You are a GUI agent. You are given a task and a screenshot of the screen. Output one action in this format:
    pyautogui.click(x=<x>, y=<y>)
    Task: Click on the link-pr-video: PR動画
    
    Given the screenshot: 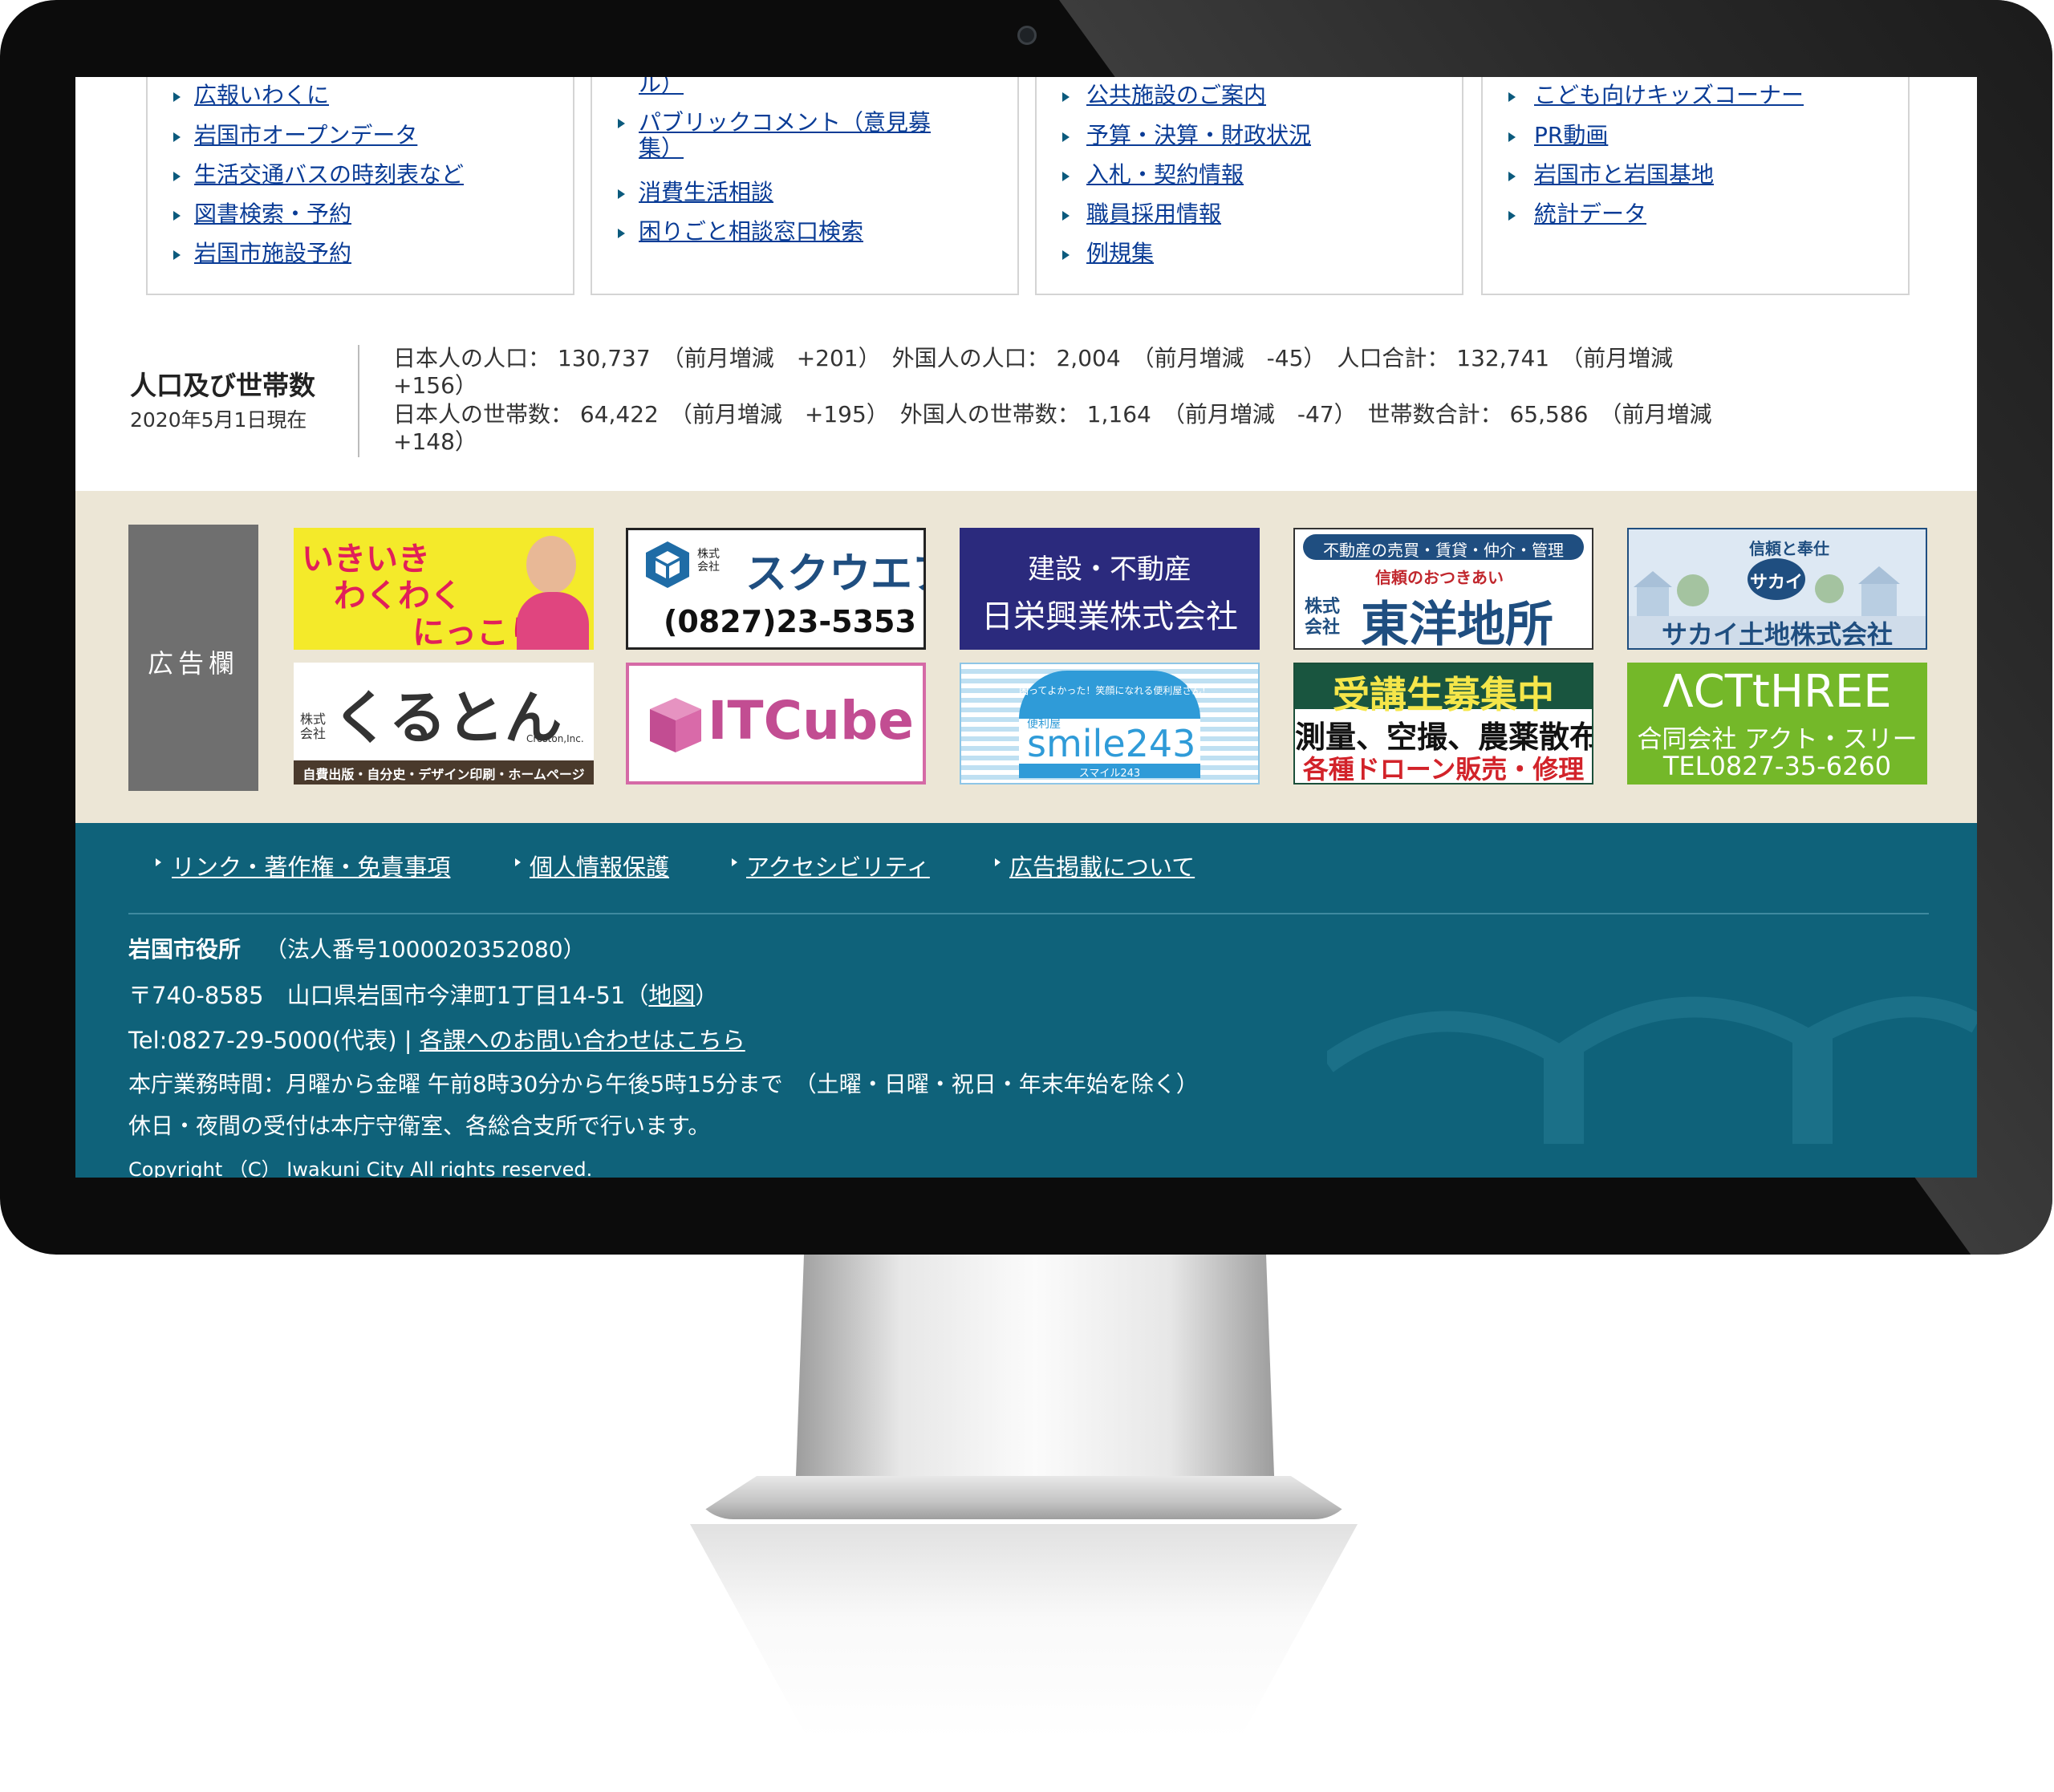 What is the action you would take?
    pyautogui.click(x=1571, y=135)
    